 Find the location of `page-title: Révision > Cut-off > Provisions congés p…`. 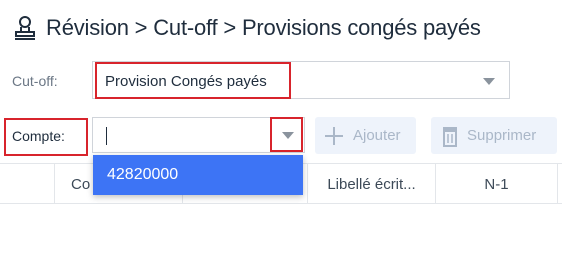

page-title: Révision > Cut-off > Provisions congés p… is located at coordinates (263, 27).